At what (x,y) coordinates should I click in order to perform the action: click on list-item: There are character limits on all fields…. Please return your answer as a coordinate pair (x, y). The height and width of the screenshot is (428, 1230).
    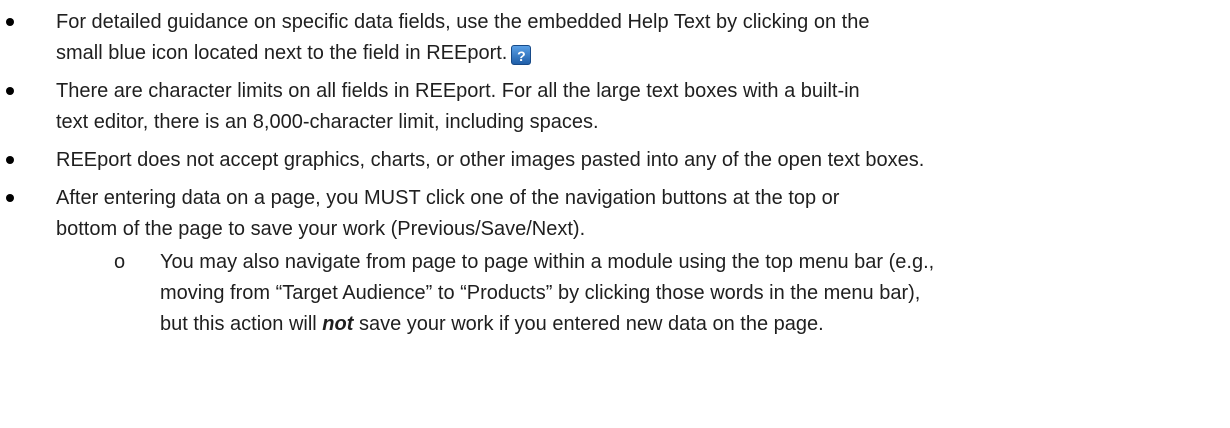
    Looking at the image, I should click on (615, 107).